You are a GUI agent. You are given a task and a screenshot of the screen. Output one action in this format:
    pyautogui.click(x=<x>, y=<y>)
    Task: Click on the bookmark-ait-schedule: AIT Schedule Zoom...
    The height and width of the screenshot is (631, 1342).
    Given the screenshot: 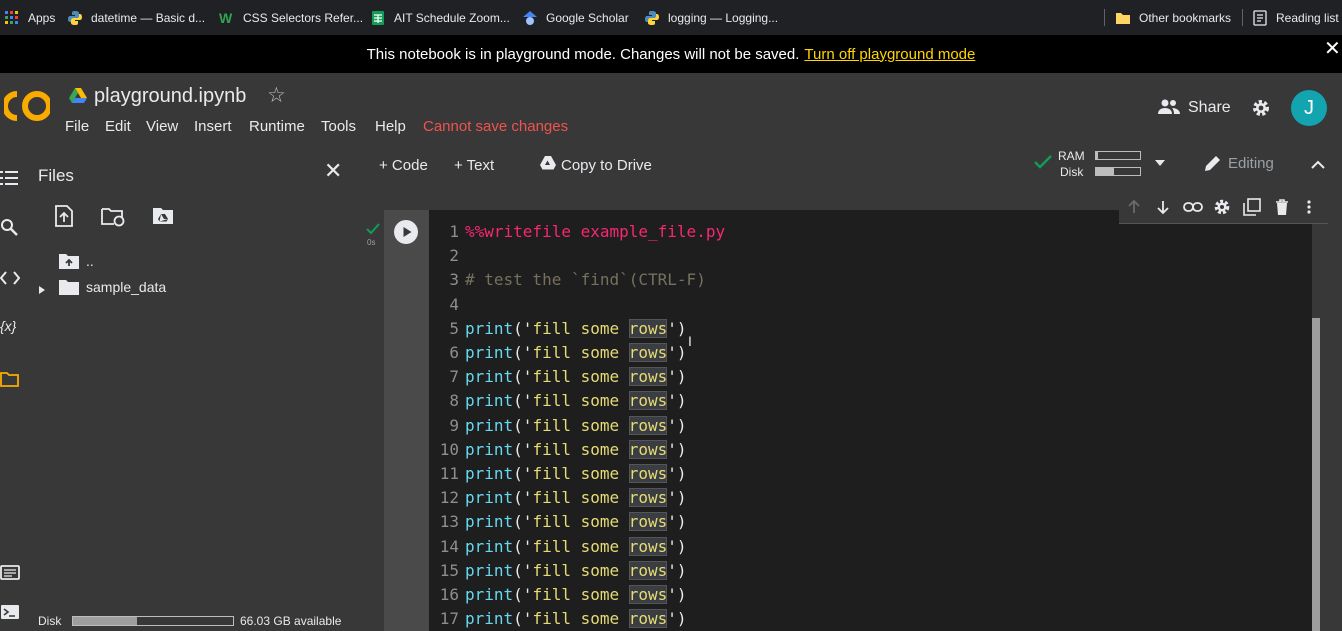 What is the action you would take?
    pyautogui.click(x=440, y=17)
    